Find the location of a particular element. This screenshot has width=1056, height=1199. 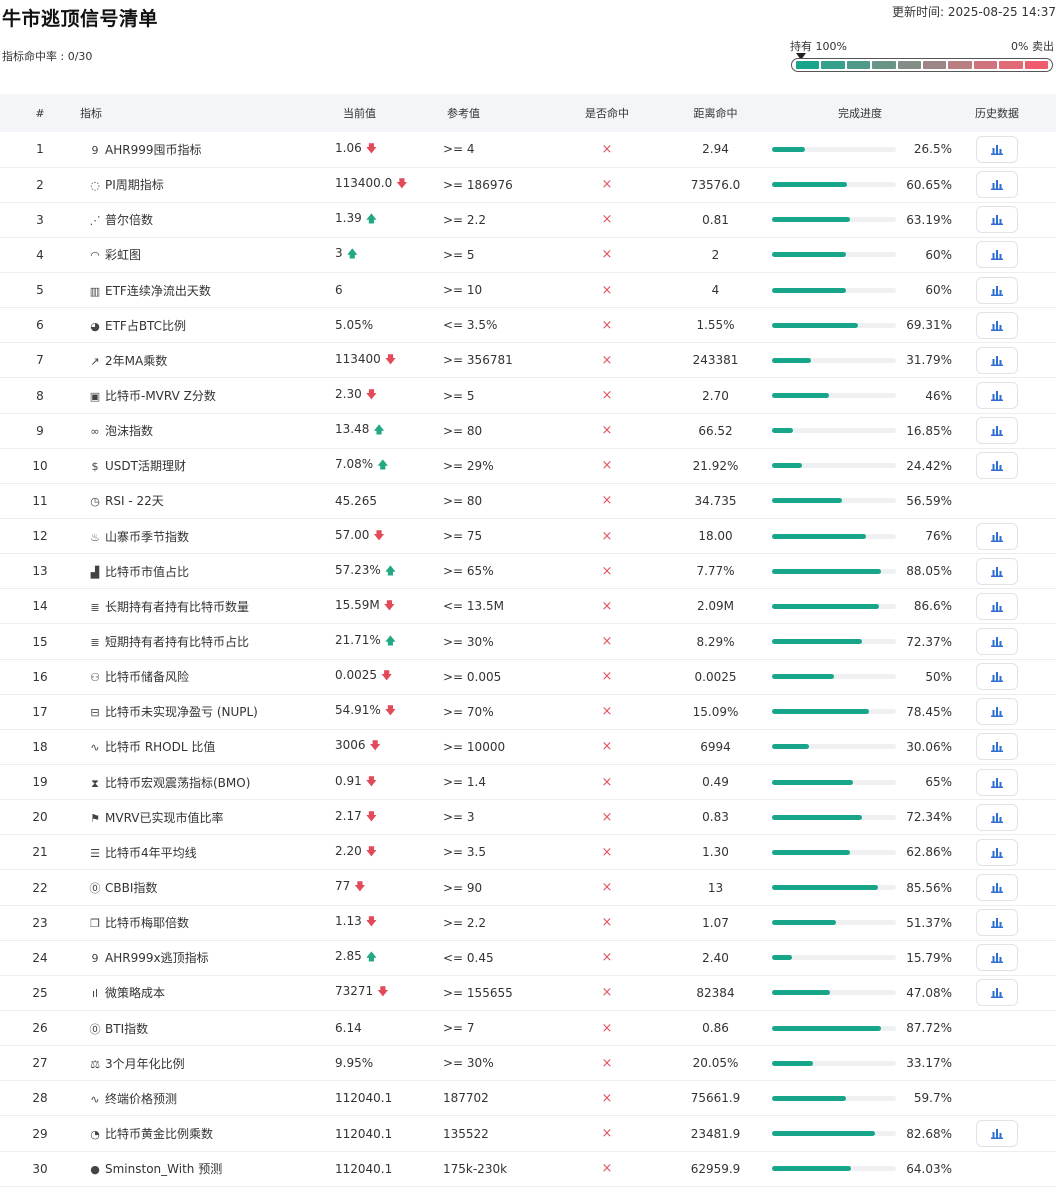

indicator-name: RSI - 22天 is located at coordinates (134, 501).